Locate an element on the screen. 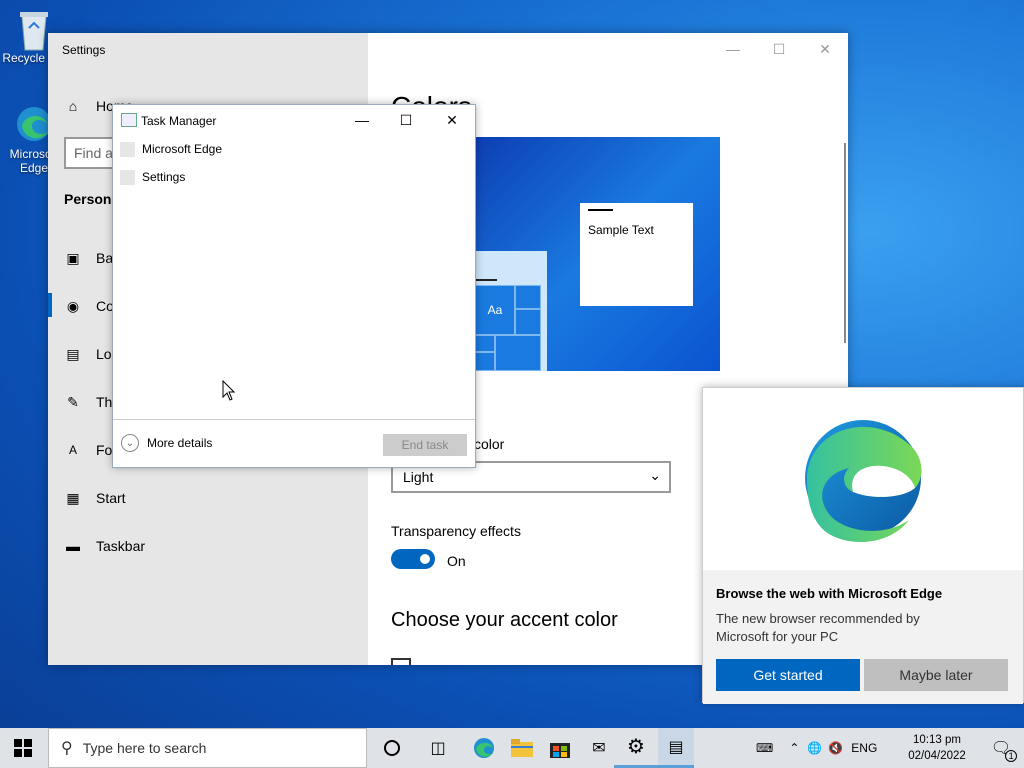  cortana-button is located at coordinates (392, 748).